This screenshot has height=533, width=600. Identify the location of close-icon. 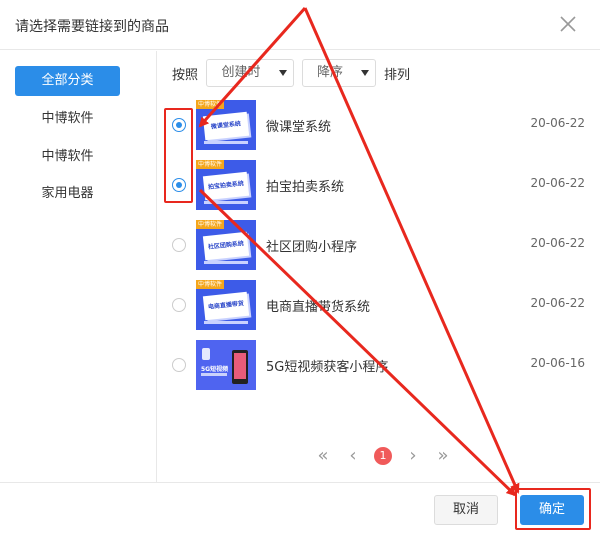
(568, 24).